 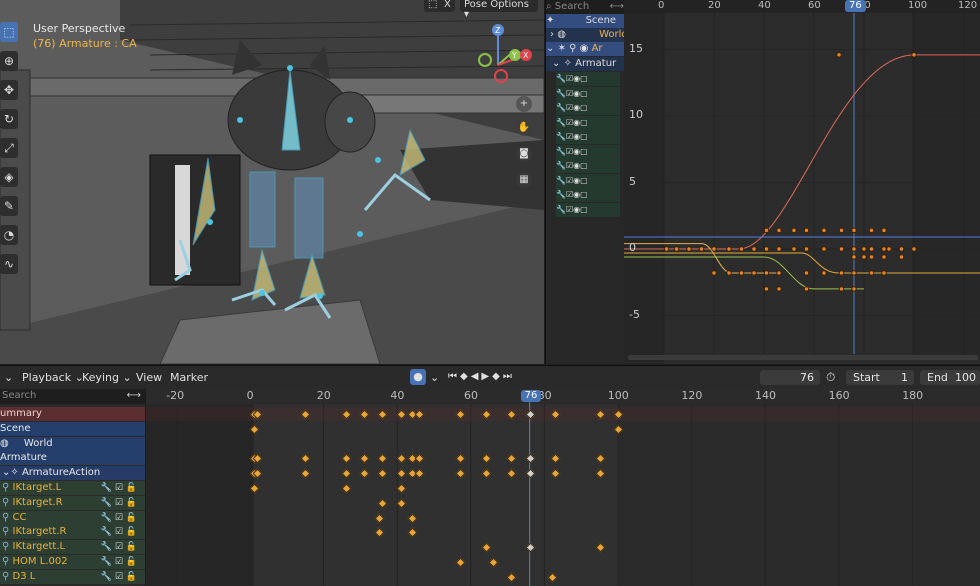 I want to click on outliner-item-world: › ◍ World, so click(x=585, y=35).